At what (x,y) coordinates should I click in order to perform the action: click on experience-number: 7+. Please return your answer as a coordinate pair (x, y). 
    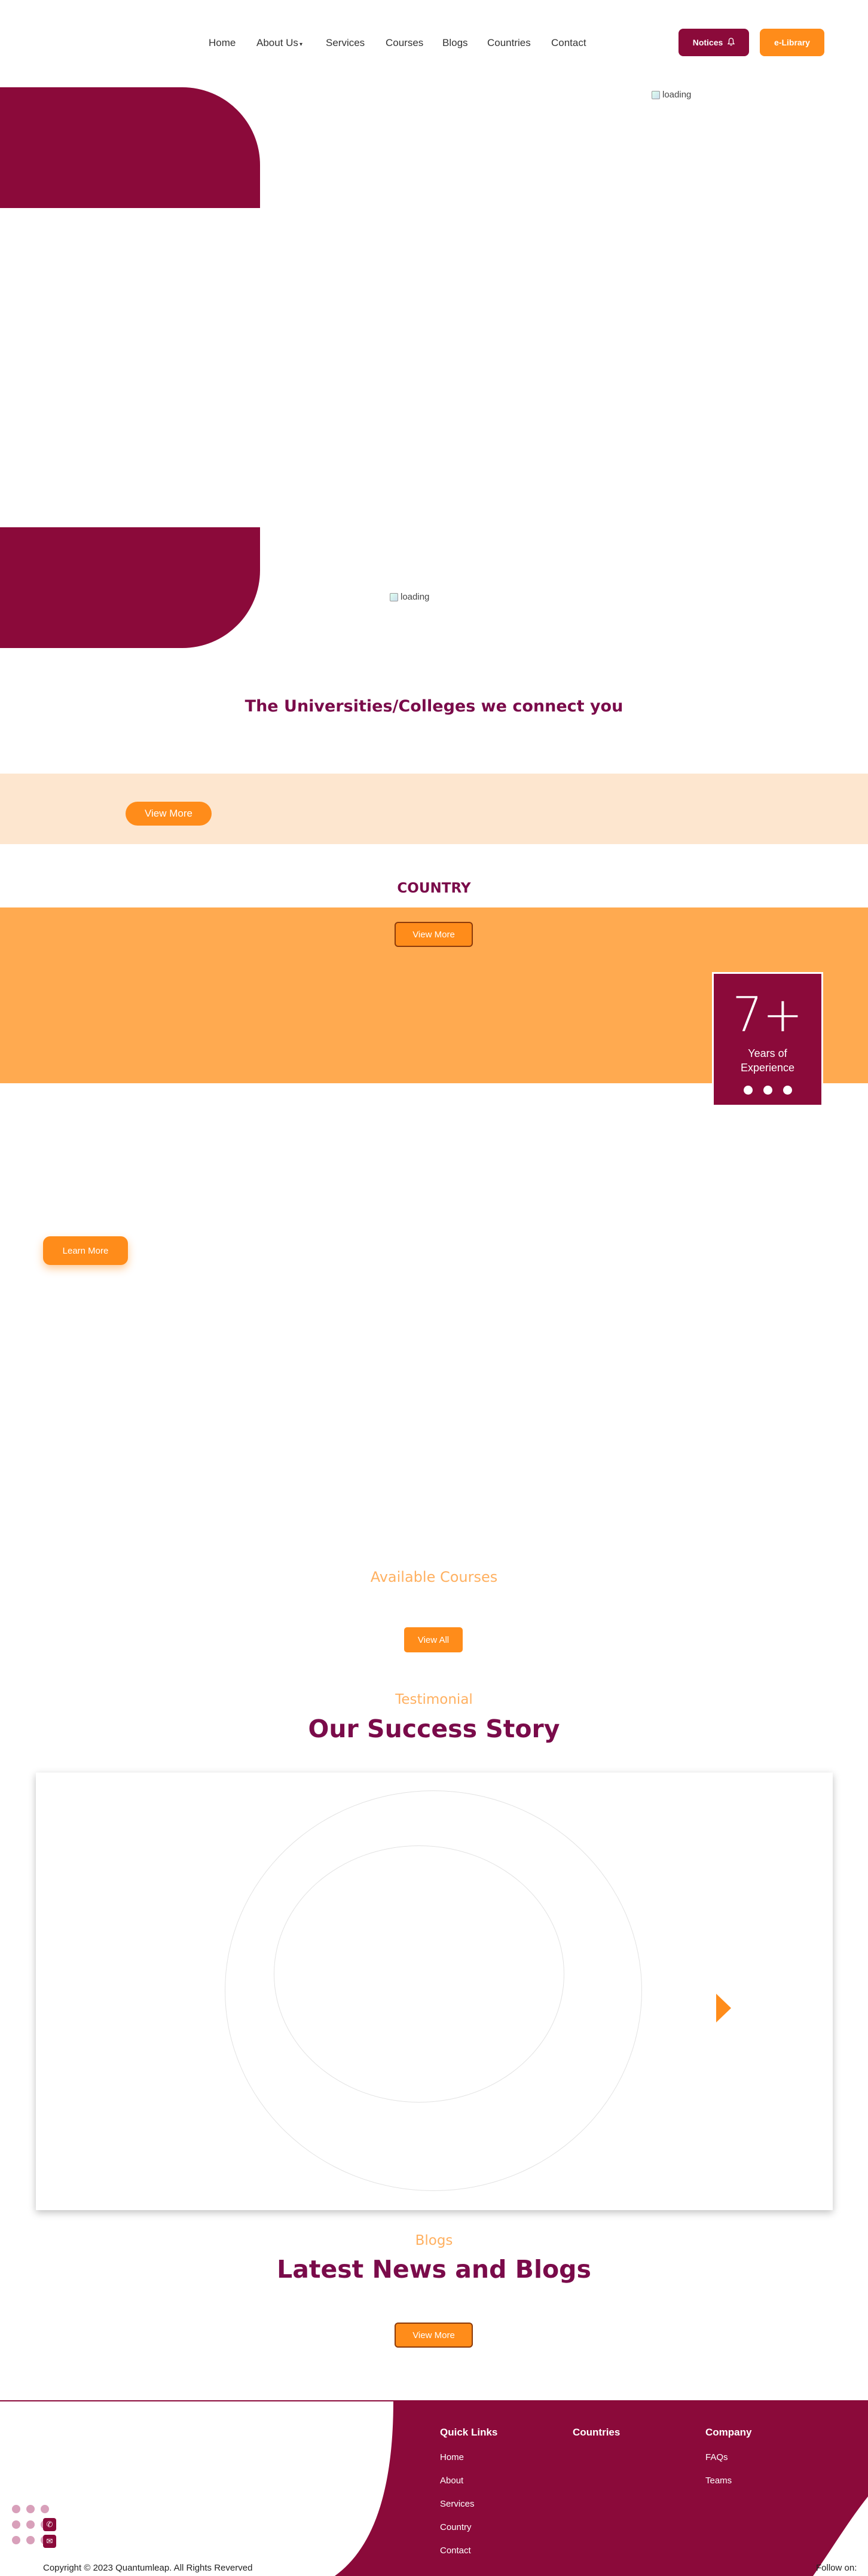
    Looking at the image, I should click on (768, 1015).